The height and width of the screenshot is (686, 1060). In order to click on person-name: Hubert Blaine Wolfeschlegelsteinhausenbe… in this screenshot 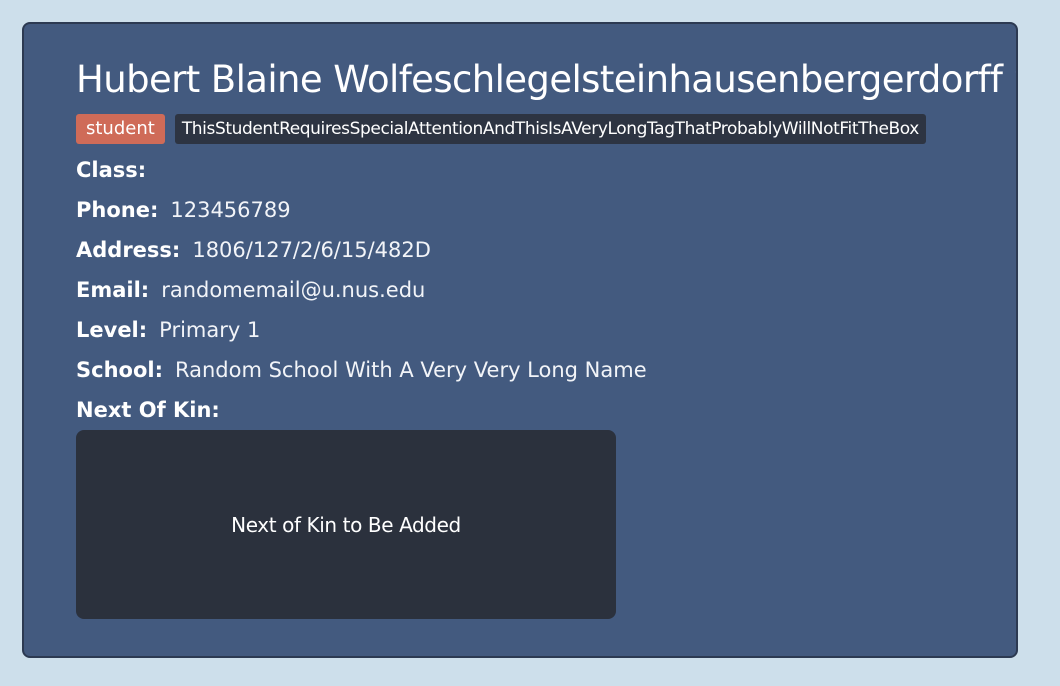, I will do `click(547, 79)`.